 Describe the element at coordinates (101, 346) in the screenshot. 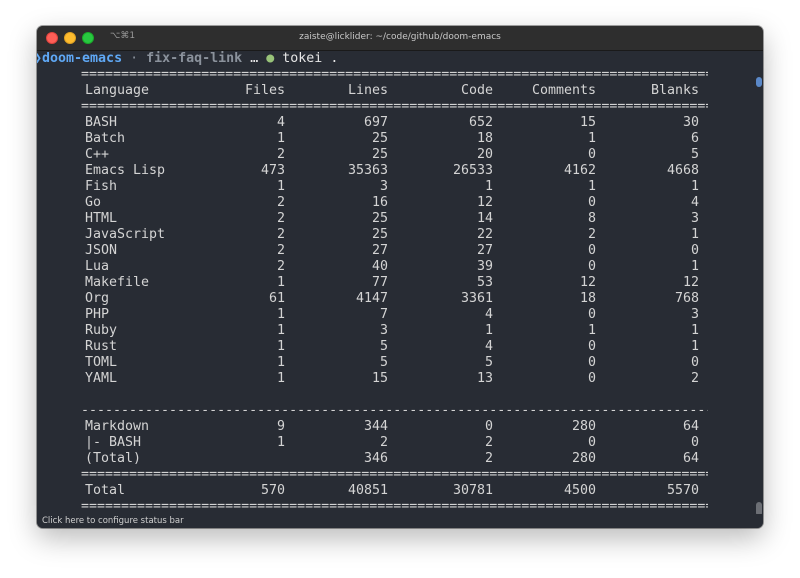

I see `cell-language: Rust` at that location.